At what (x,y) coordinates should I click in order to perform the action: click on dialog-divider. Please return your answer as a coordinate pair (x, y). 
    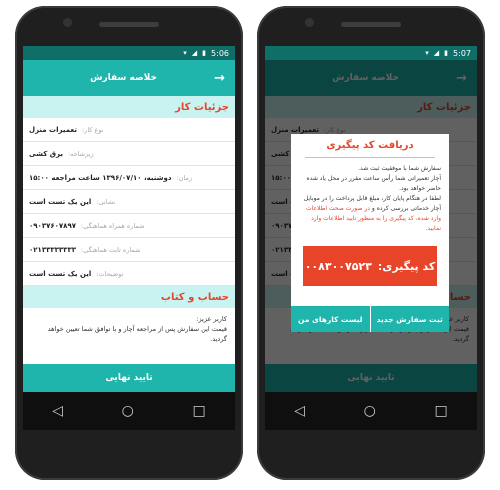
    Looking at the image, I should click on (370, 157).